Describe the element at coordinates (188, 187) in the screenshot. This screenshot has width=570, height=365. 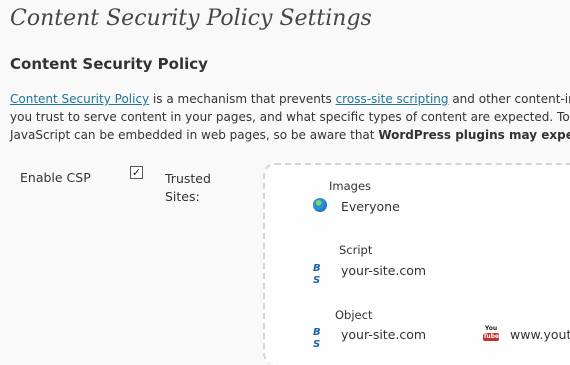
I see `trusted-sites-label: Trusted Sites:` at that location.